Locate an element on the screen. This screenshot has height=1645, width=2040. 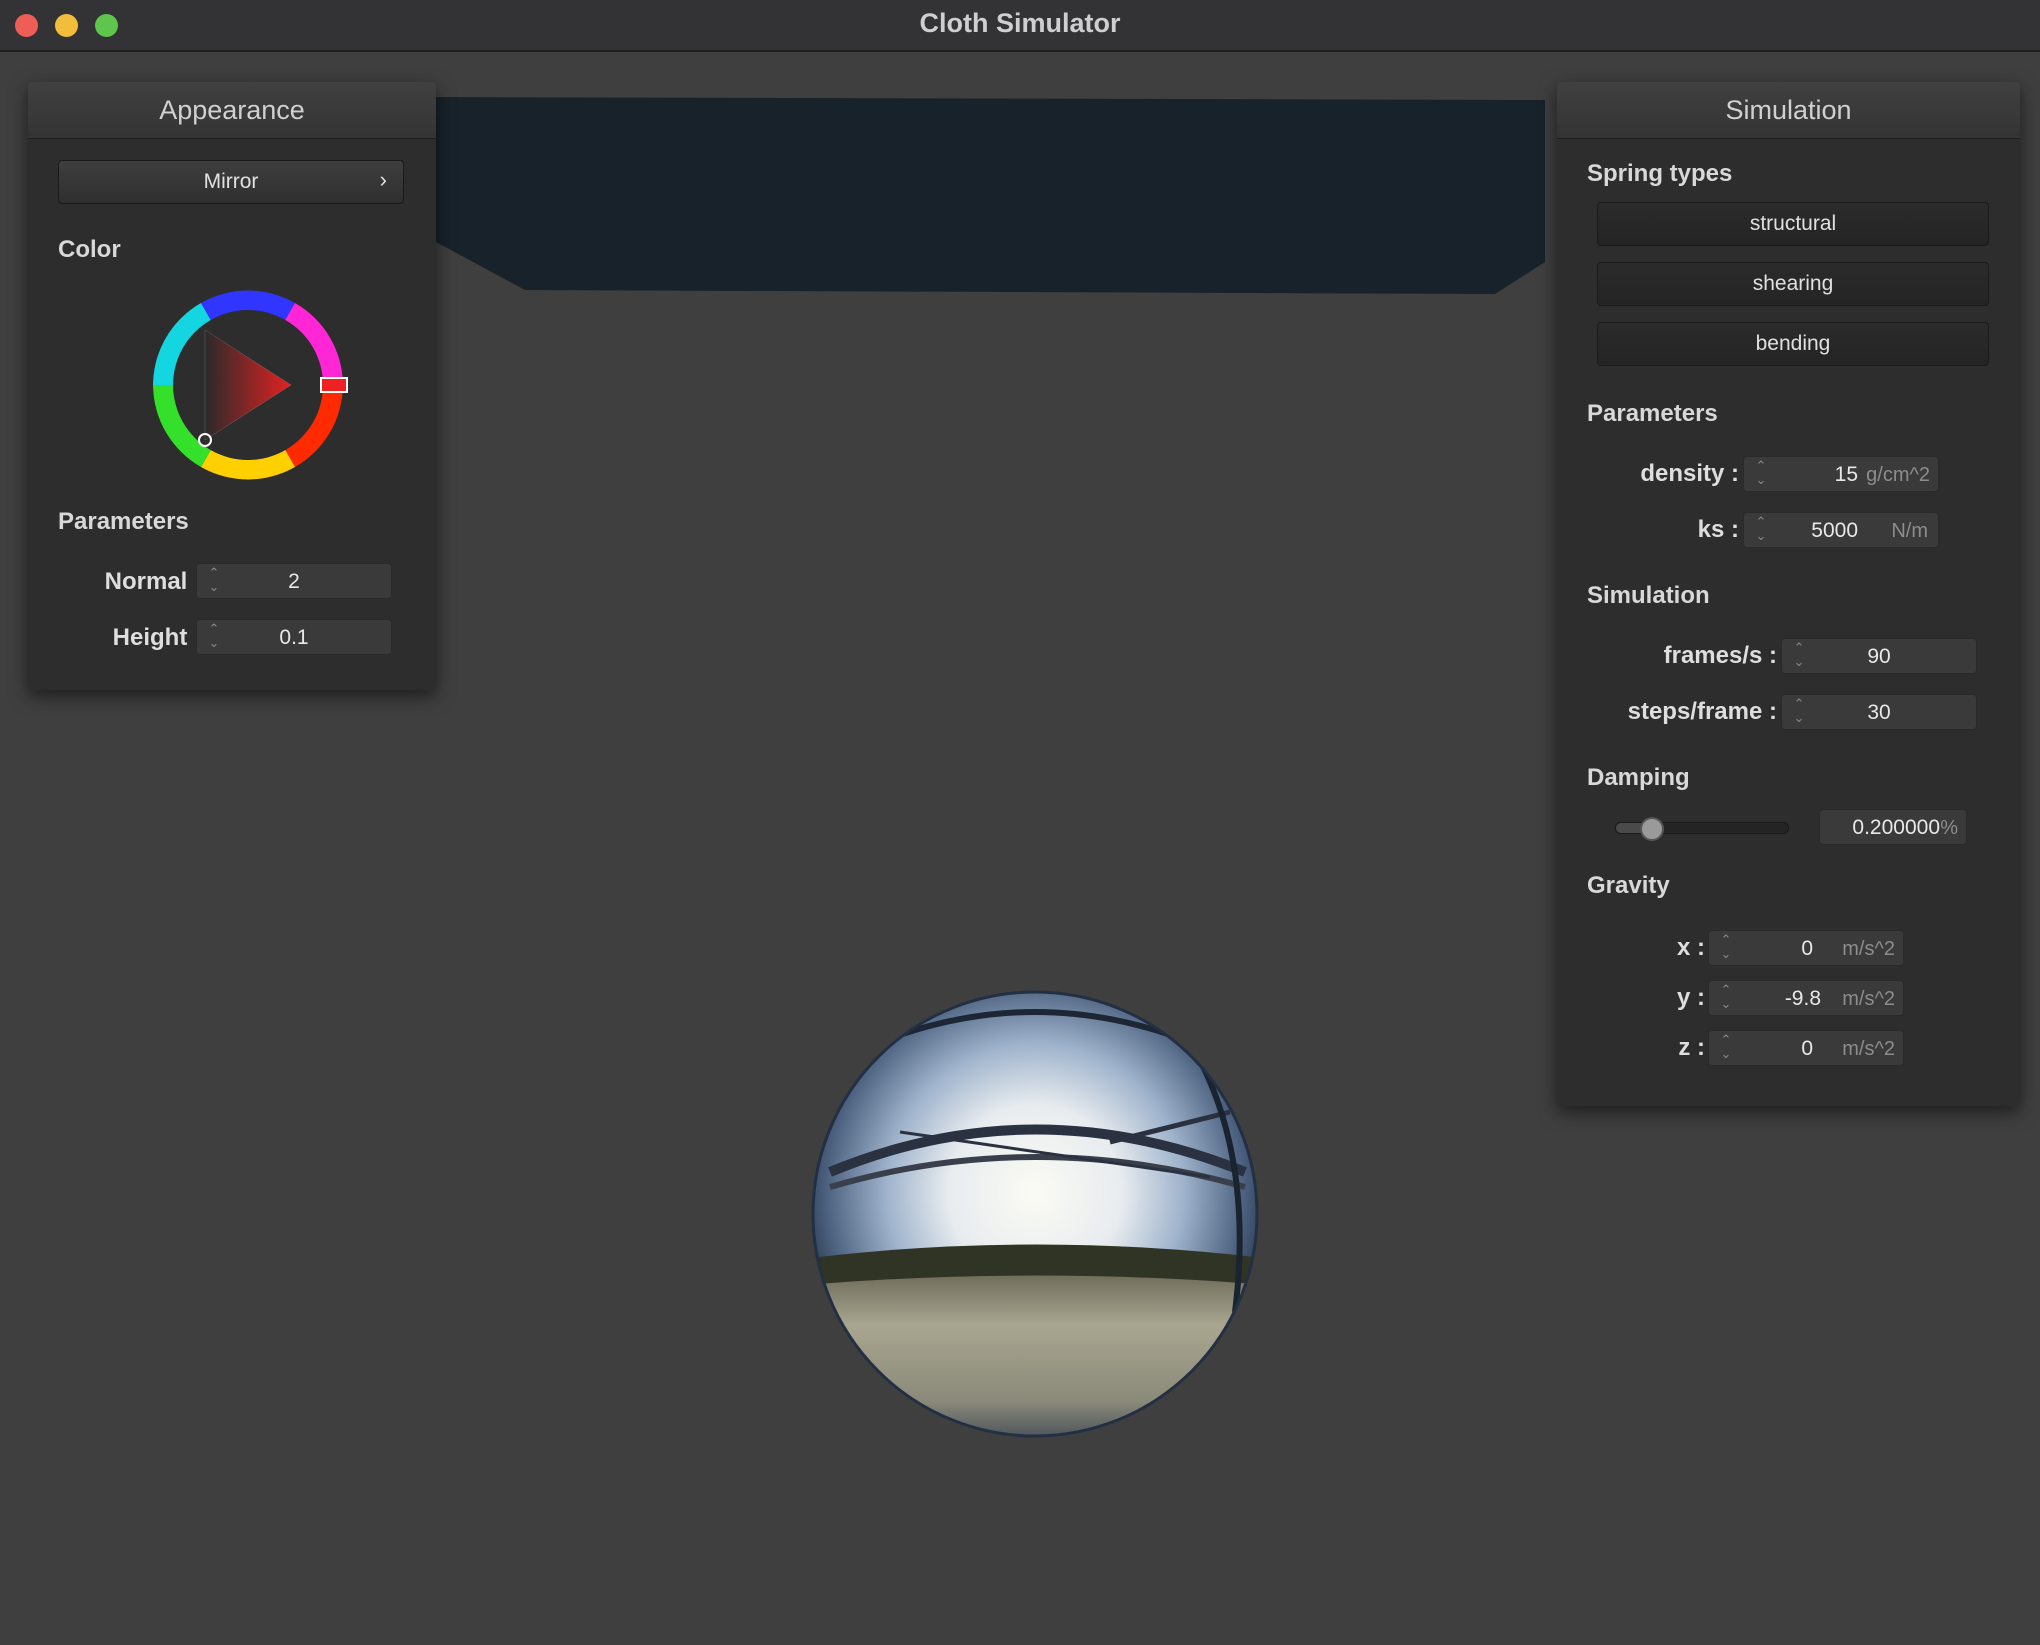
steps-value: 30 is located at coordinates (1879, 712).